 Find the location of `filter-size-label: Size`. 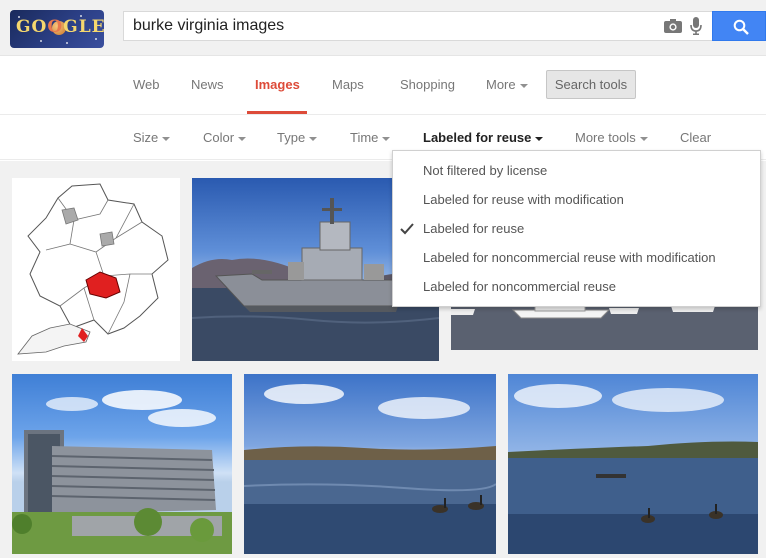

filter-size-label: Size is located at coordinates (146, 137).